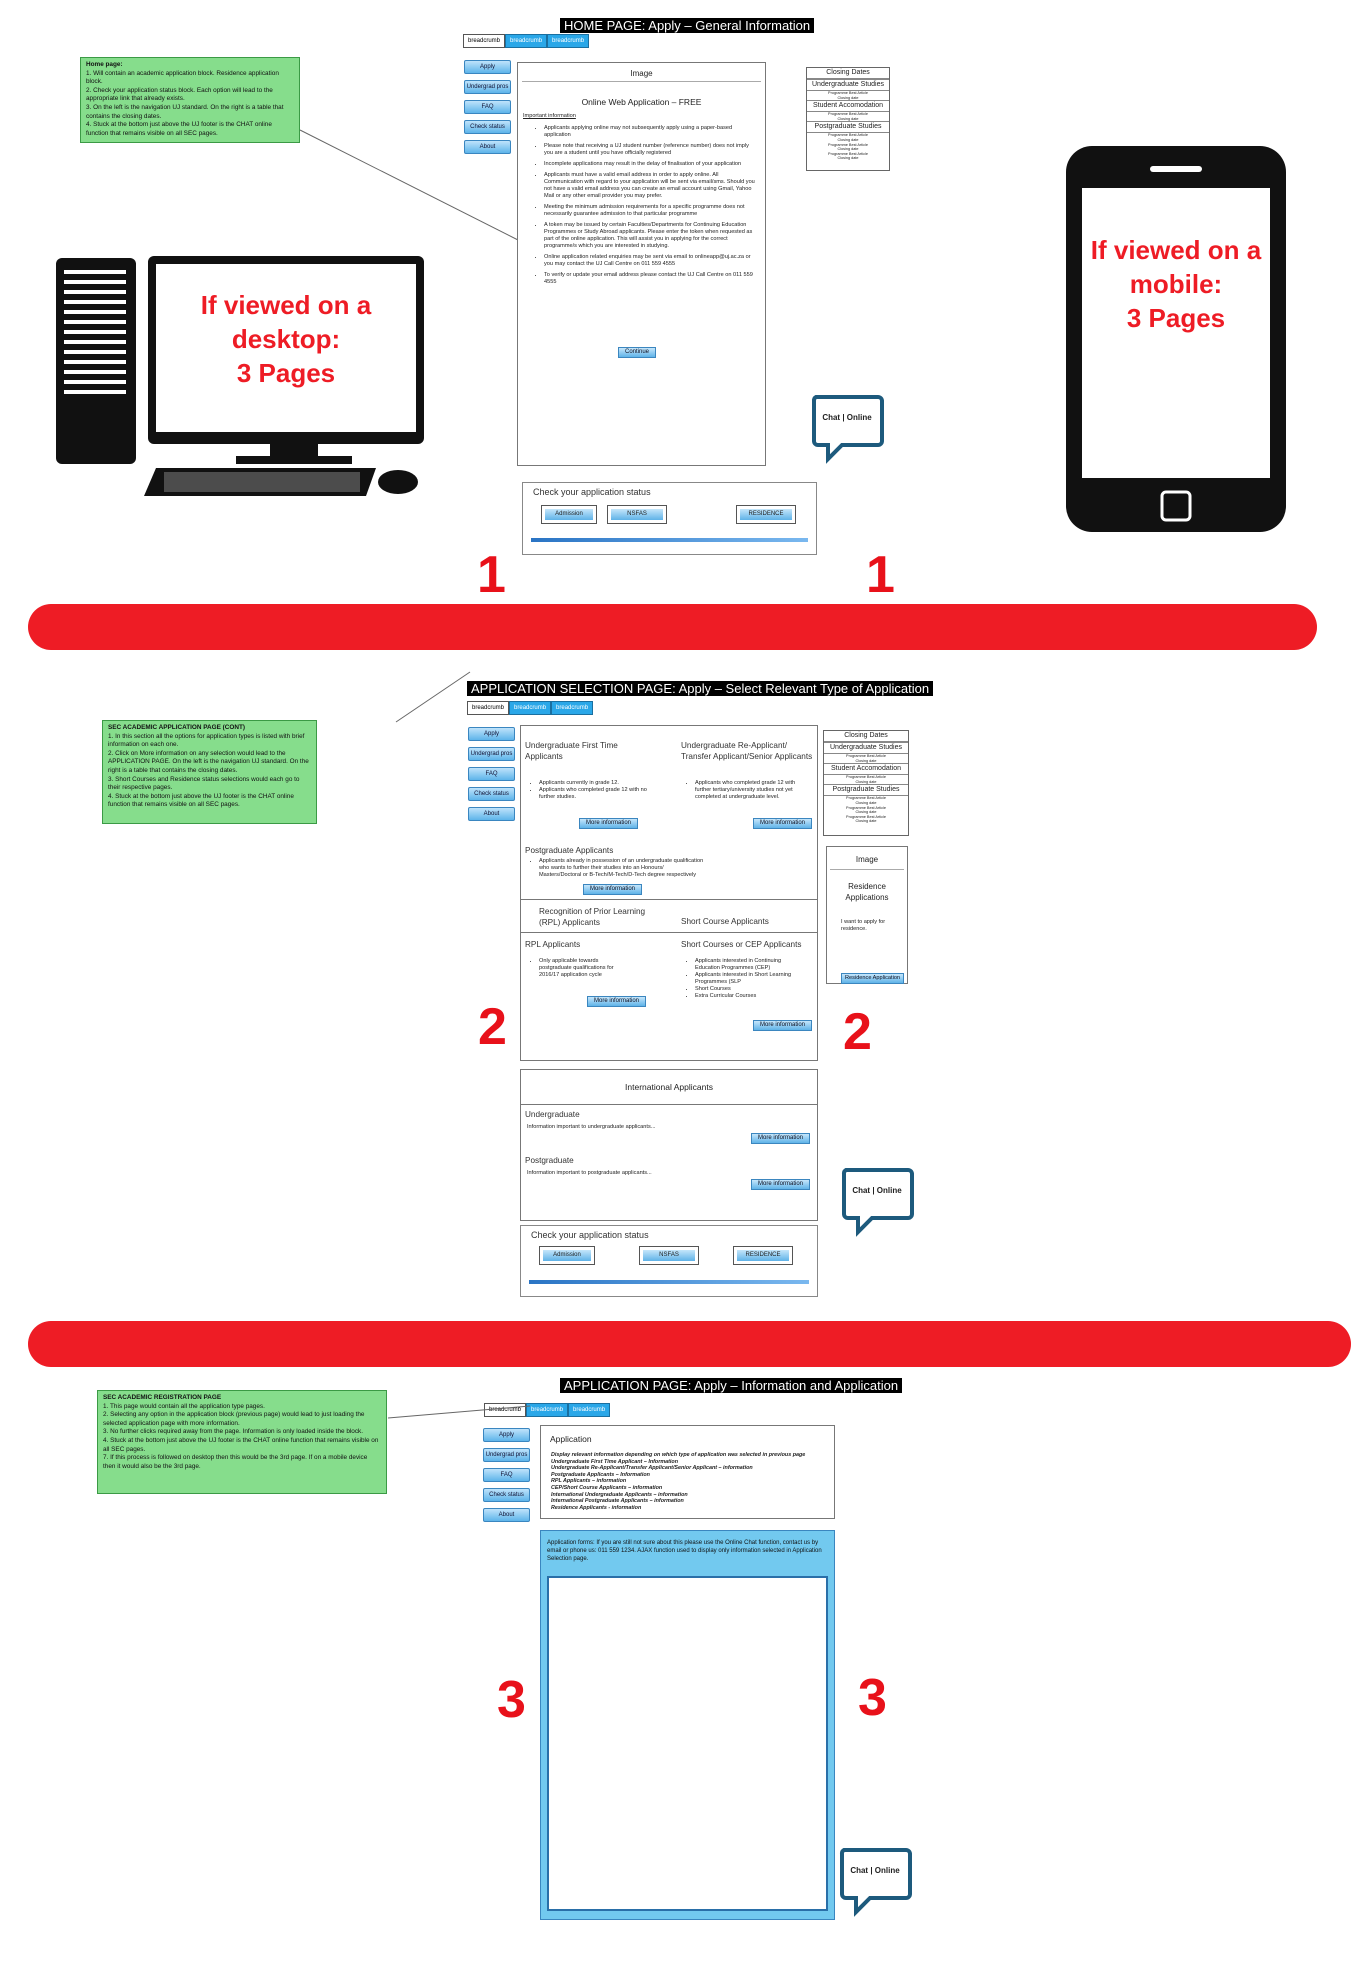  Describe the element at coordinates (875, 1870) in the screenshot. I see `chat-label: Chat | Online` at that location.